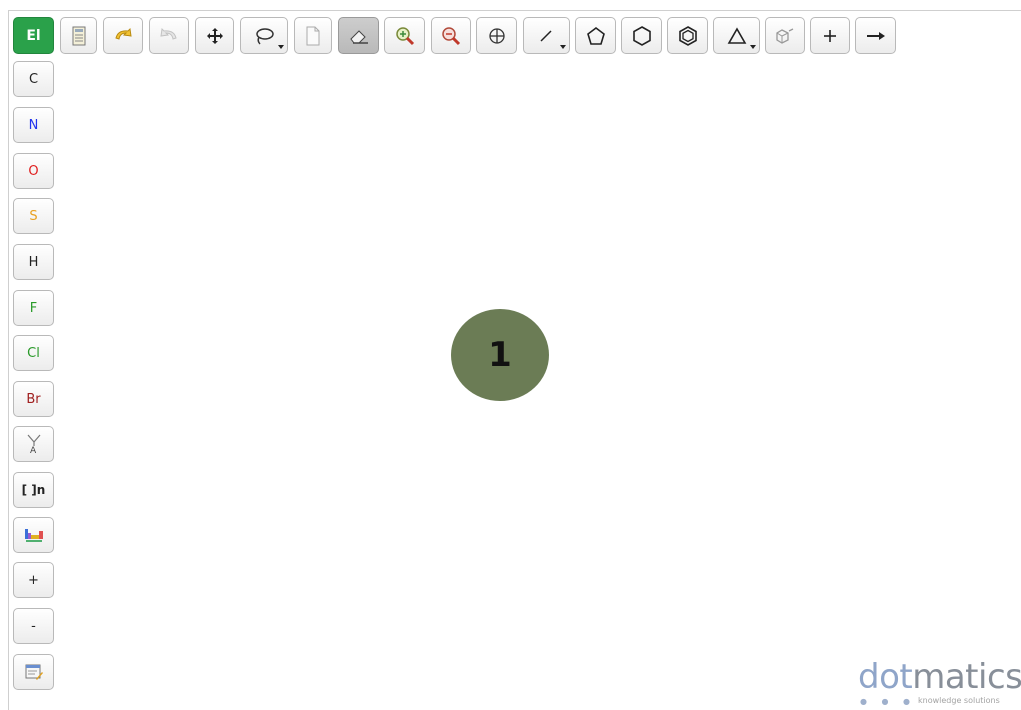  I want to click on callout-marker-label: 1, so click(500, 355).